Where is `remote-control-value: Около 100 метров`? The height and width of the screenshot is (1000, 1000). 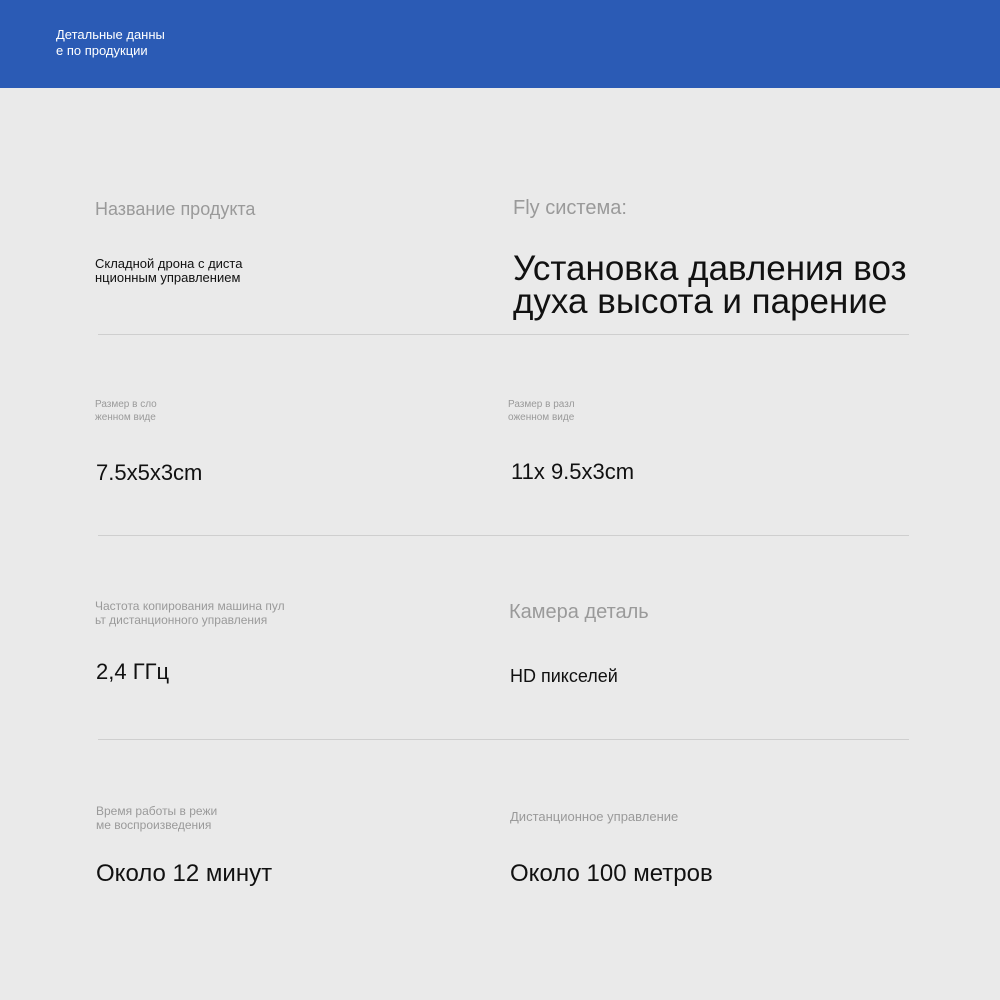
remote-control-value: Около 100 метров is located at coordinates (611, 873).